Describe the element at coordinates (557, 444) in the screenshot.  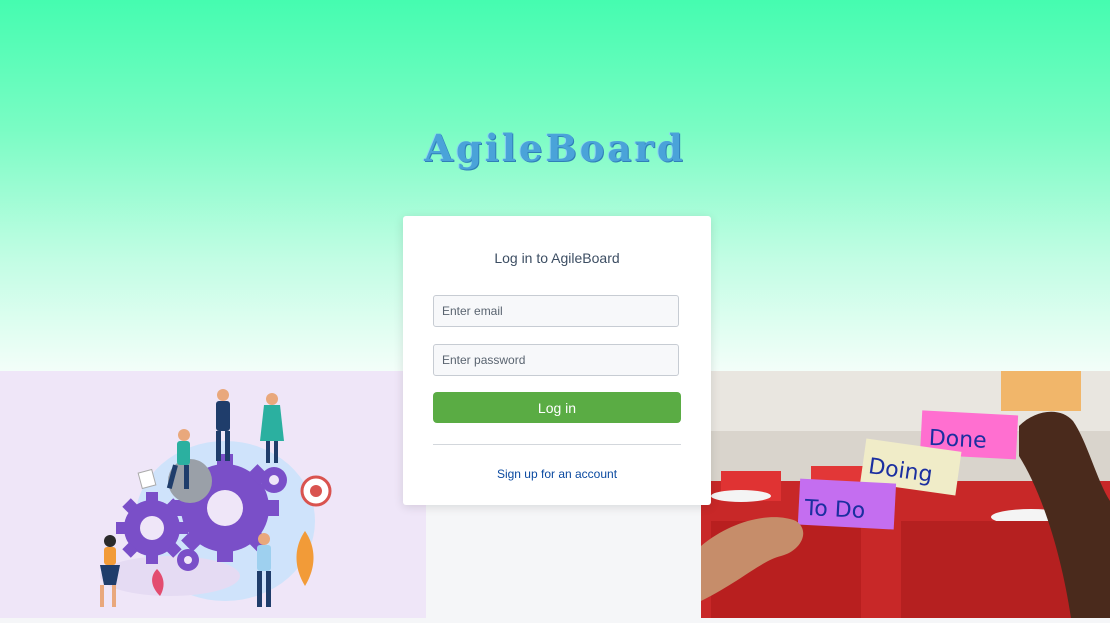
I see `divider` at that location.